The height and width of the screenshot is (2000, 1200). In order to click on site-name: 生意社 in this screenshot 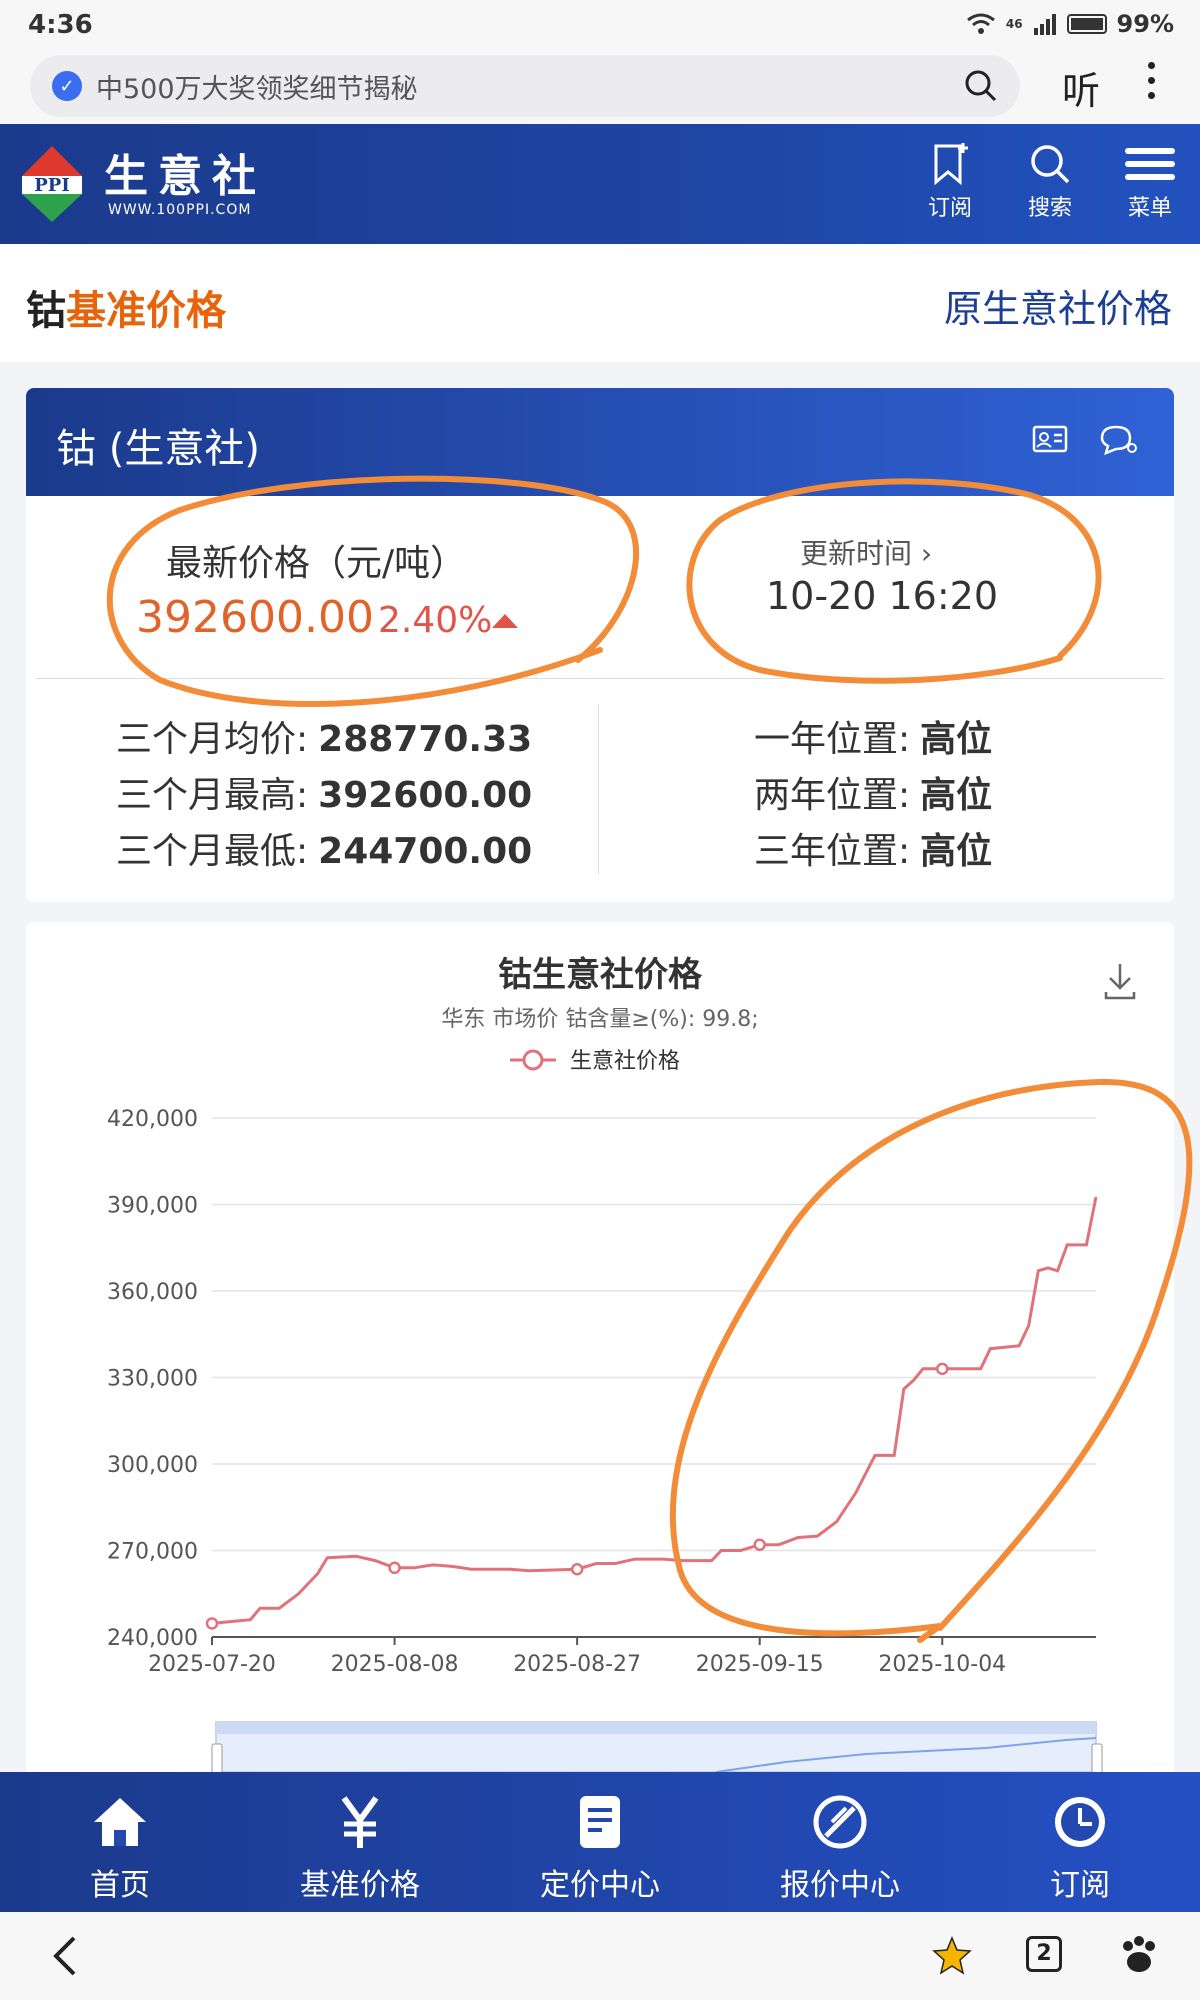, I will do `click(185, 176)`.